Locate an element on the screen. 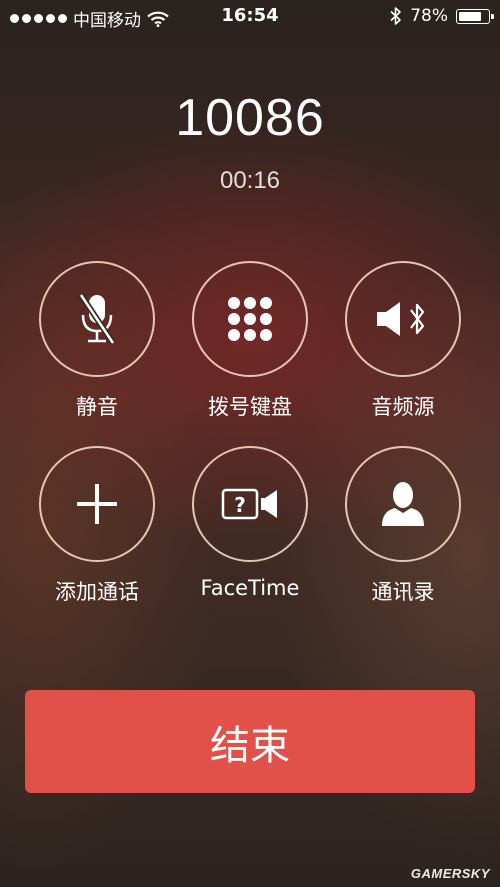  contacts-label: 通讯录 is located at coordinates (403, 592).